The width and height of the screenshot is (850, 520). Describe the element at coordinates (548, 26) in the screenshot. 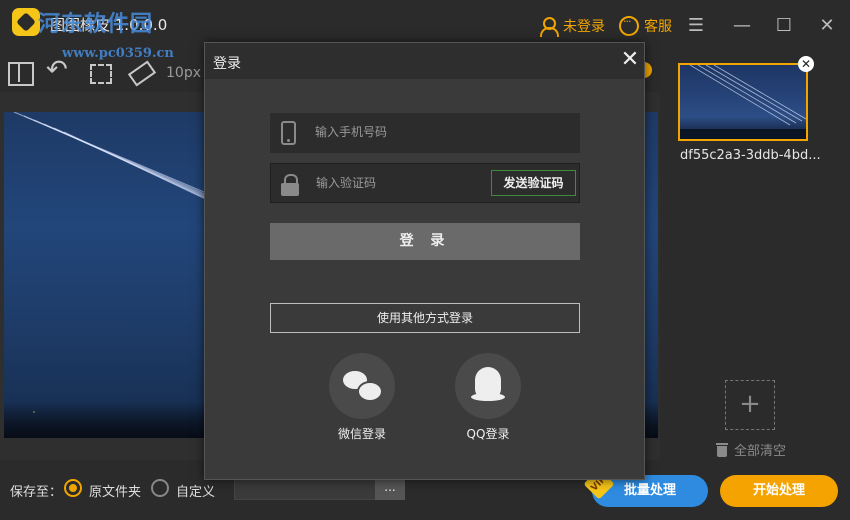

I see `user-icon` at that location.